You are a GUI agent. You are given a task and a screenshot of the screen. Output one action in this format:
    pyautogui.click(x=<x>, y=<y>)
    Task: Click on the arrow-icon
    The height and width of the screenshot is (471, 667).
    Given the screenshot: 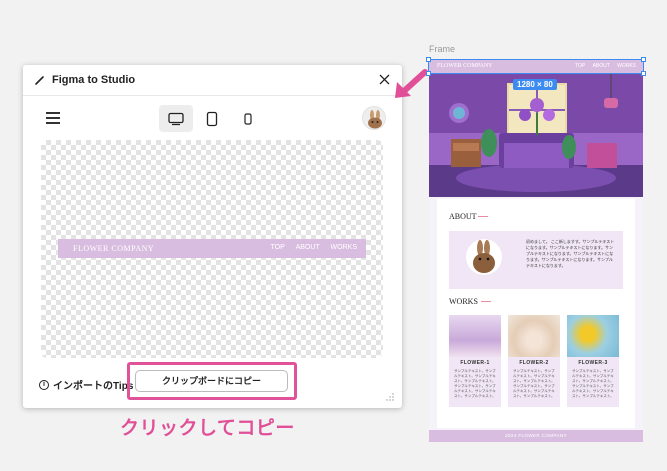 What is the action you would take?
    pyautogui.click(x=411, y=83)
    